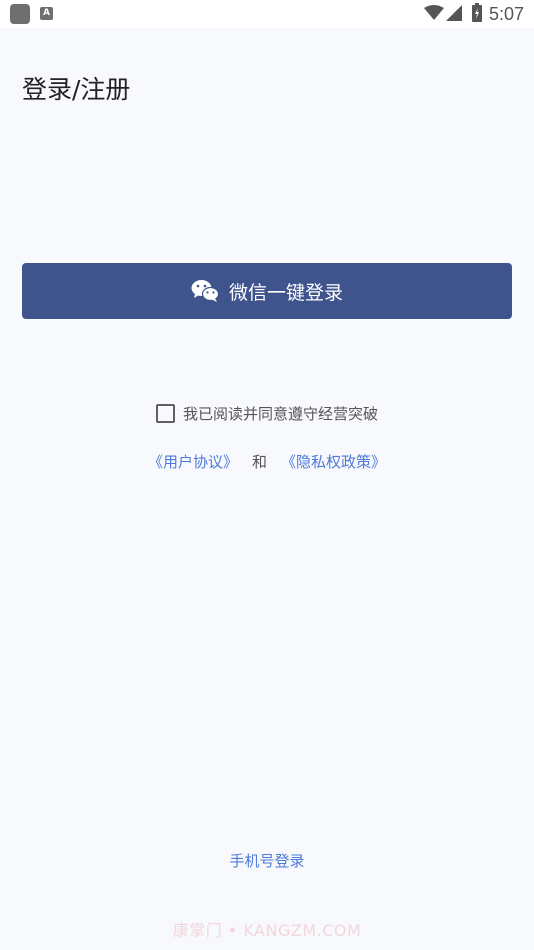  What do you see at coordinates (267, 930) in the screenshot?
I see `watermark: 康掌门 • KANGZM.COM` at bounding box center [267, 930].